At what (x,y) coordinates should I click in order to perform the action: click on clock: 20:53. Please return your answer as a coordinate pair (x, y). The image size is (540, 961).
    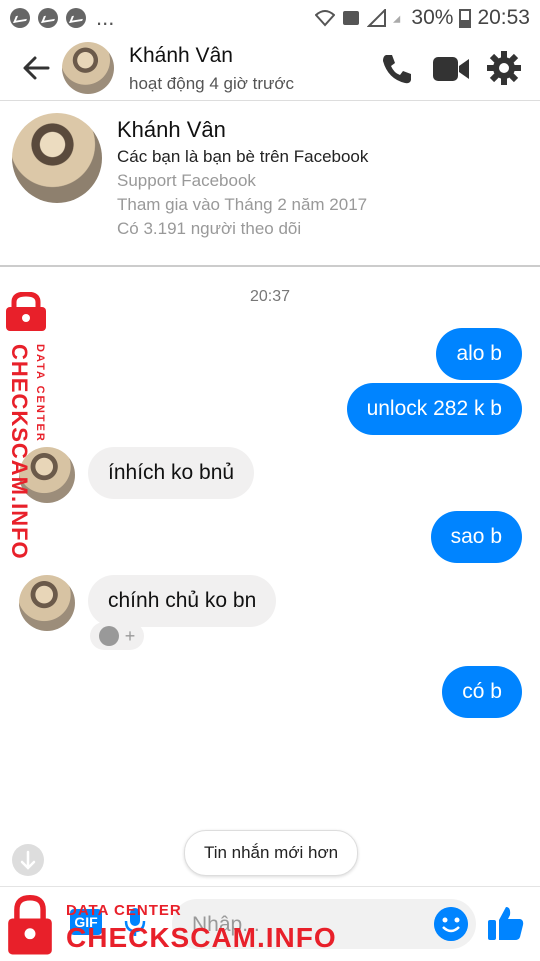
    Looking at the image, I should click on (503, 17).